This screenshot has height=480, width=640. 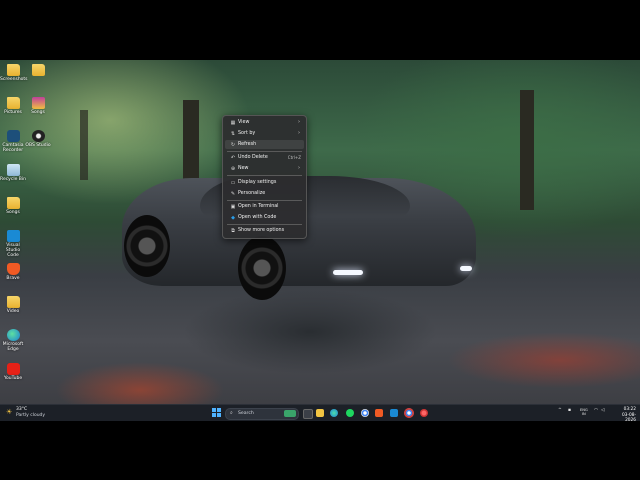 What do you see at coordinates (264, 157) in the screenshot?
I see `menu-item-undo-delete: ↶ Undo Delete Ctrl+Z` at bounding box center [264, 157].